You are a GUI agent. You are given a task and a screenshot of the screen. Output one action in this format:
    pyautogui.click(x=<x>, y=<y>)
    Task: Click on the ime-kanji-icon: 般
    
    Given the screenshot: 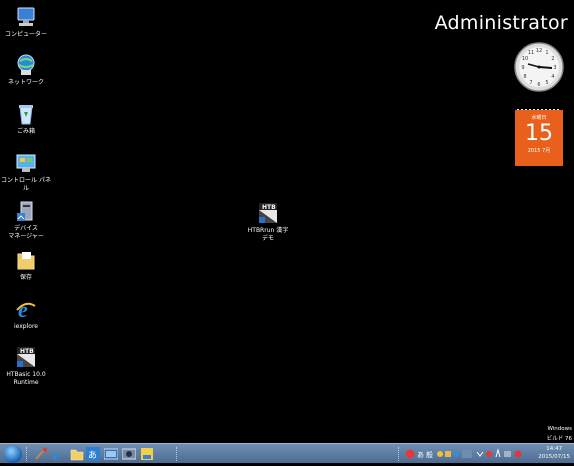 What is the action you would take?
    pyautogui.click(x=429, y=454)
    